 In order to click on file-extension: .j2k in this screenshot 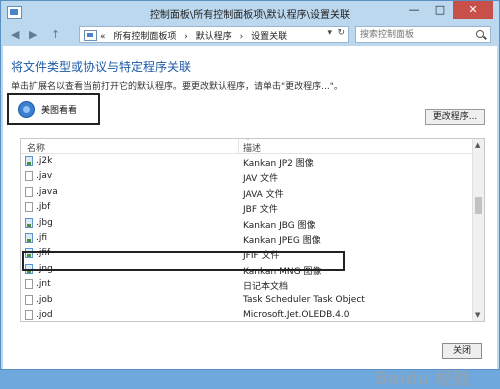, I will do `click(44, 161)`.